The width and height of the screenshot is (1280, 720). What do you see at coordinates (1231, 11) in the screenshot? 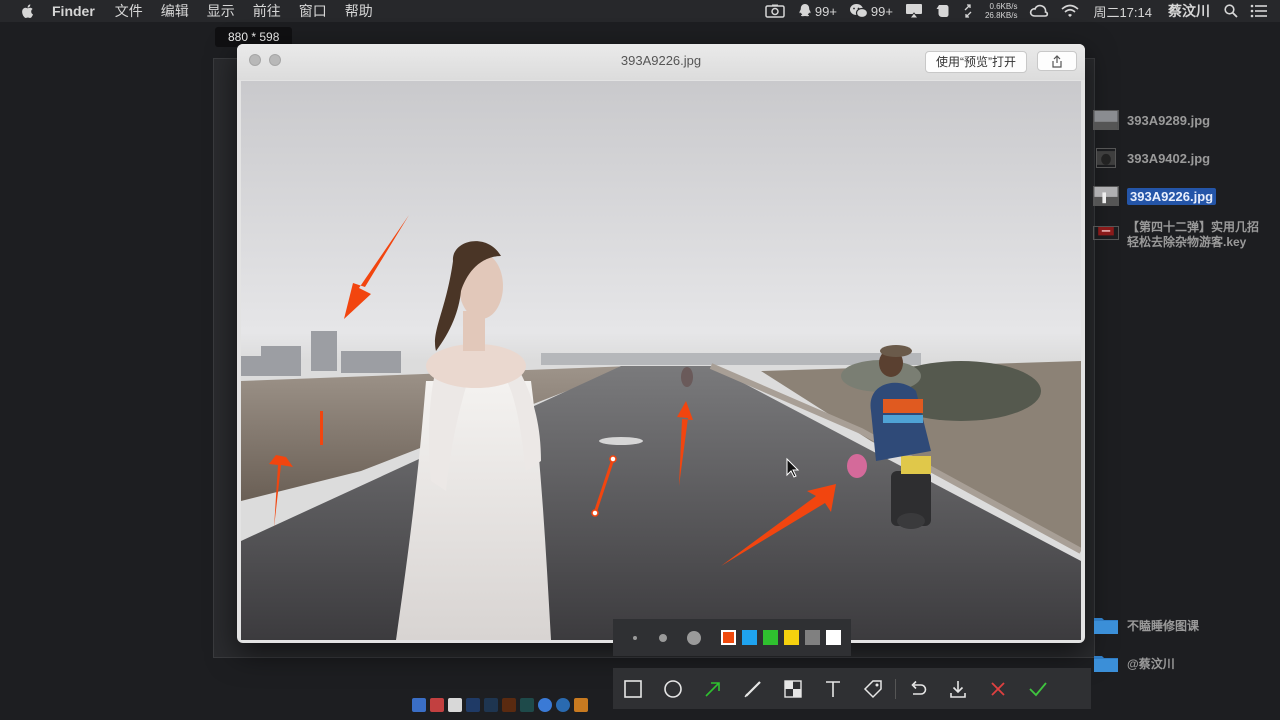
I see `spotlight-search-icon` at bounding box center [1231, 11].